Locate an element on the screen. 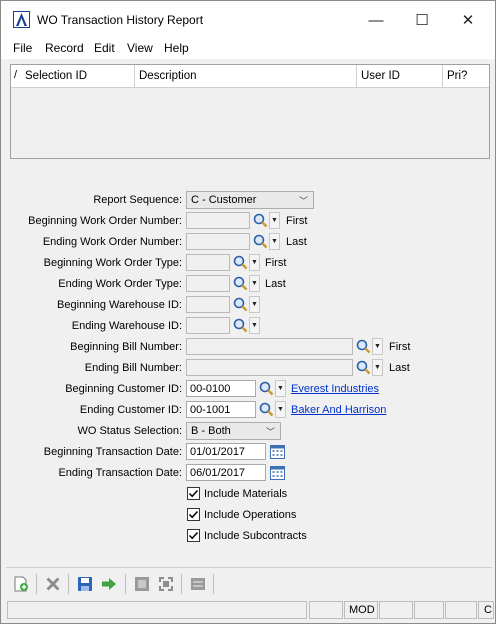  title-bar: WO Transaction History Report — ☐ ✕ is located at coordinates (248, 19).